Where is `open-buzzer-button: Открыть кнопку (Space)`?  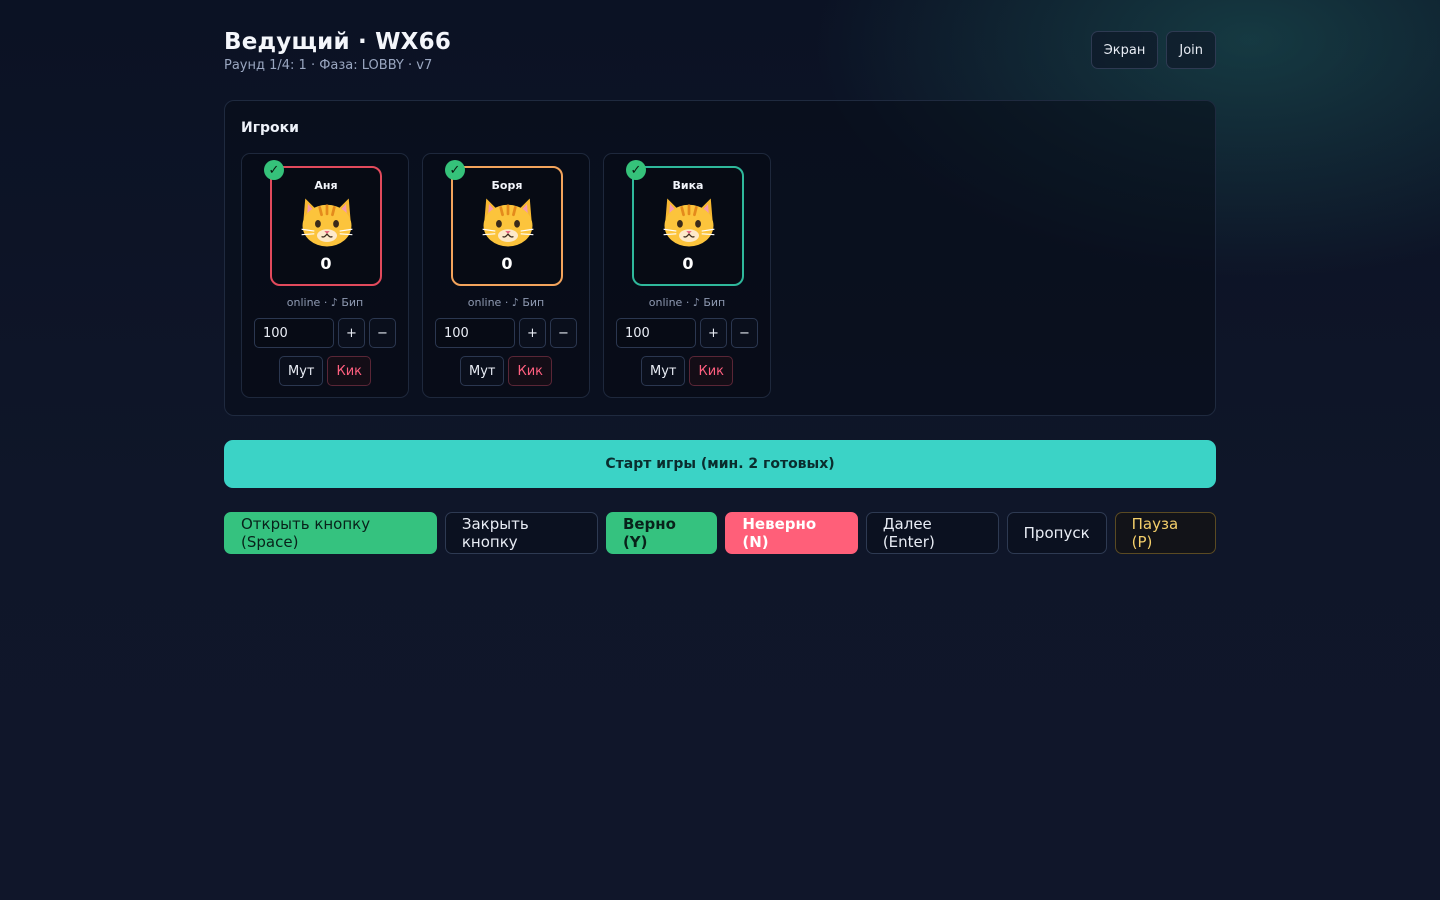
open-buzzer-button: Открыть кнопку (Space) is located at coordinates (330, 533).